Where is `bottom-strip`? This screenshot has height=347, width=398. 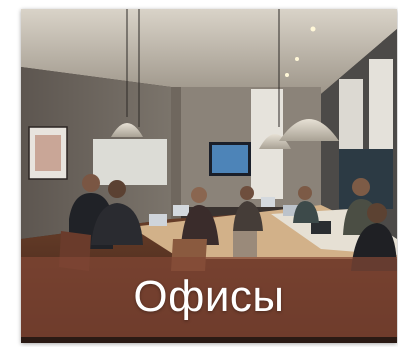
bottom-strip is located at coordinates (209, 340).